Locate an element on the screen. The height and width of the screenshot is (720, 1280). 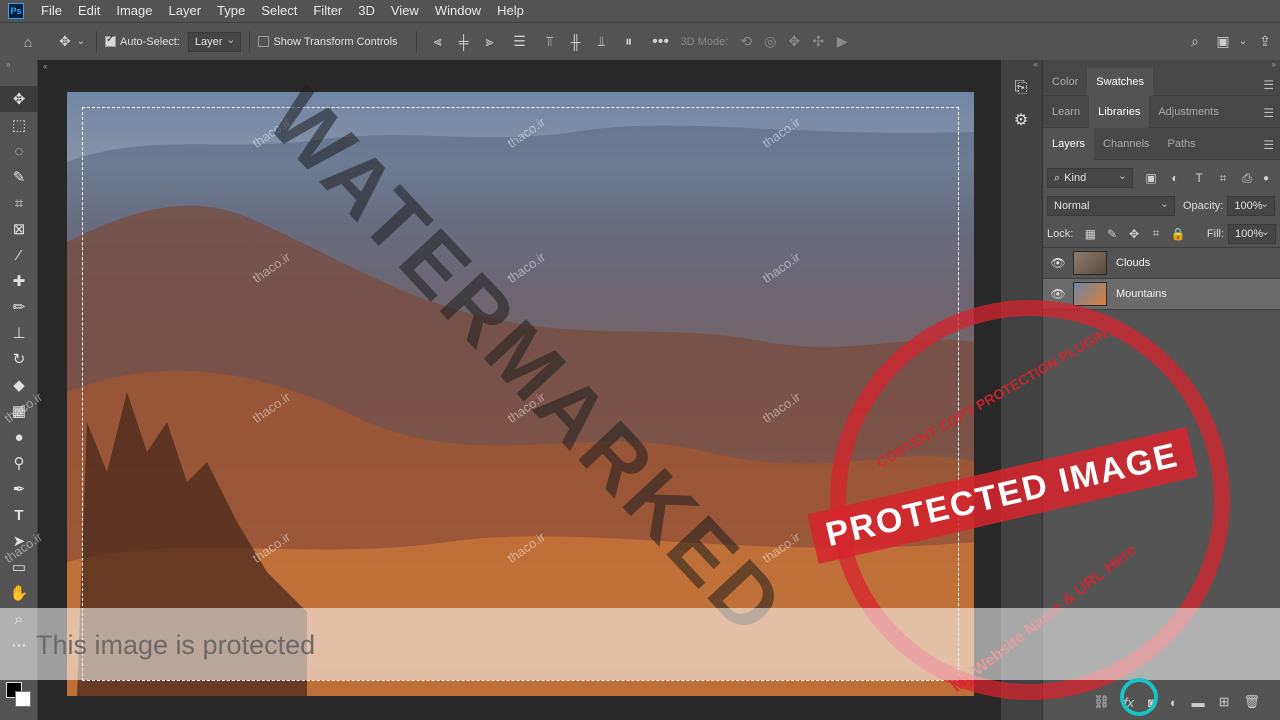
home-icon: ⌂ is located at coordinates (28, 42).